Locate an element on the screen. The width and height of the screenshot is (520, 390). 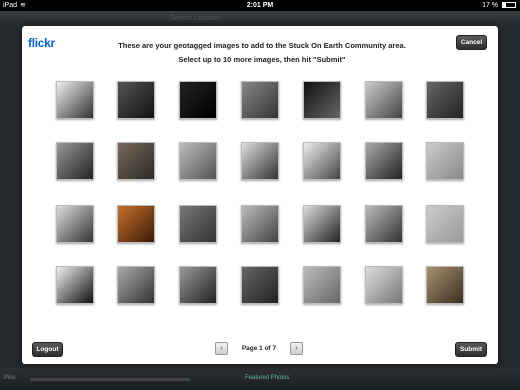
background-search: Search Location is located at coordinates (195, 18).